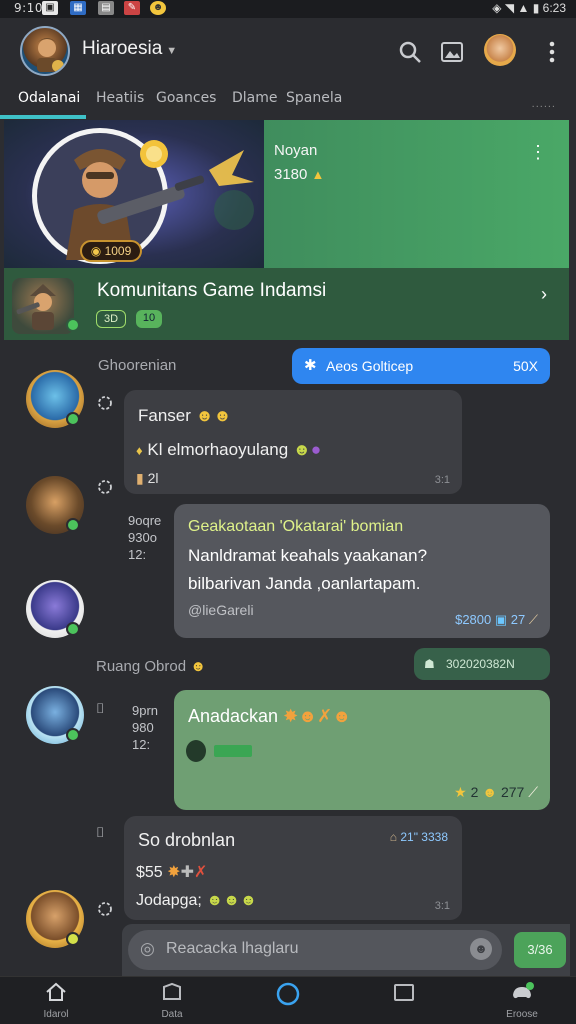  I want to click on community-title: Komunitans Game Indamsi, so click(212, 290).